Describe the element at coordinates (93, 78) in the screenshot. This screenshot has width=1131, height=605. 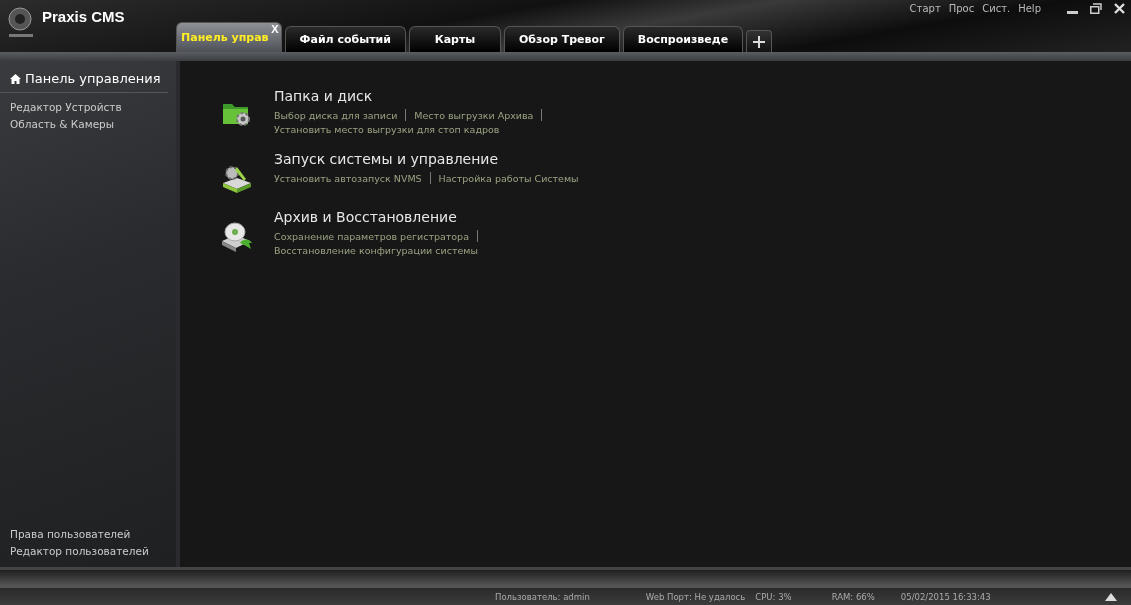
I see `sidebar-heading: Панель управления` at that location.